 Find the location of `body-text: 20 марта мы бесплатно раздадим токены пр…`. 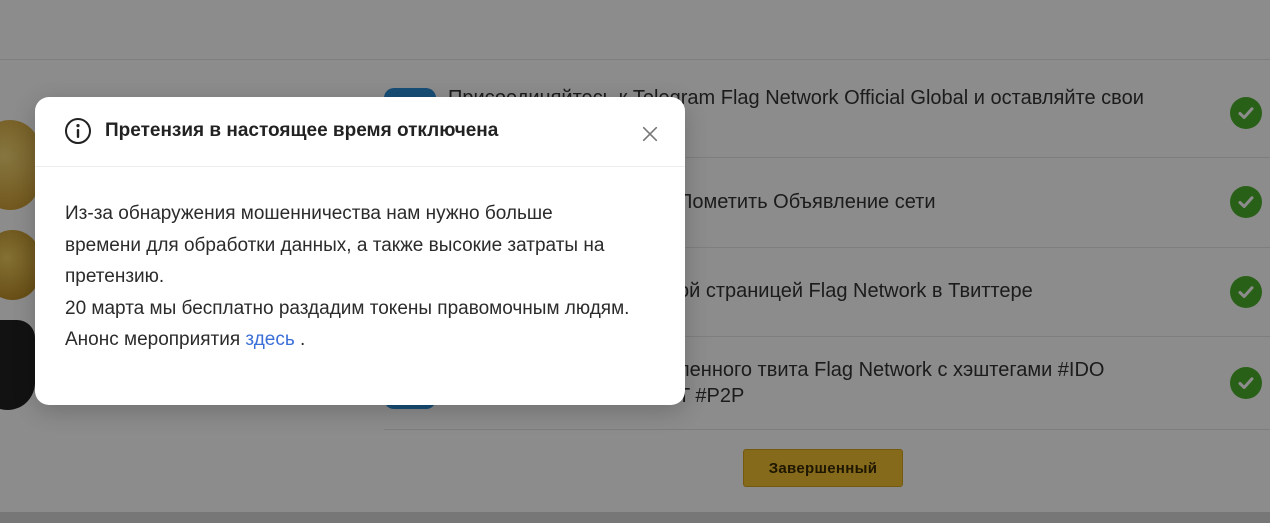

body-text: 20 марта мы бесплатно раздадим токены пр… is located at coordinates (347, 308).